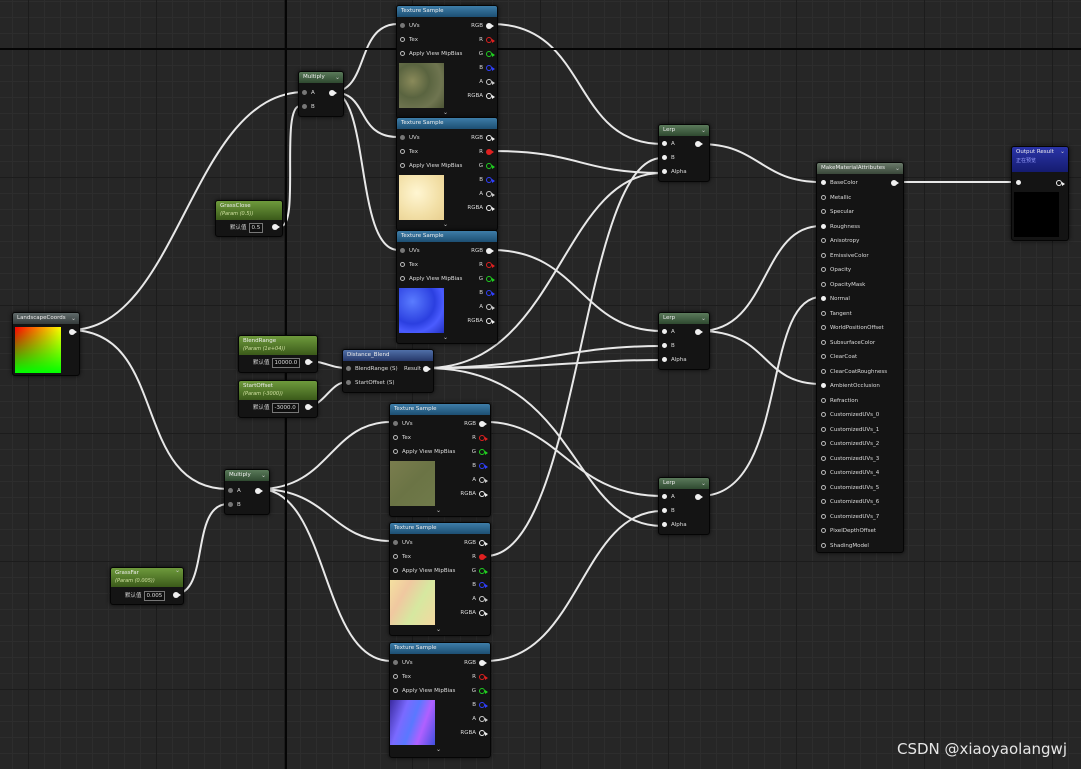 This screenshot has width=1081, height=769. What do you see at coordinates (839, 357) in the screenshot?
I see `material-pin-row: ClearCoat` at bounding box center [839, 357].